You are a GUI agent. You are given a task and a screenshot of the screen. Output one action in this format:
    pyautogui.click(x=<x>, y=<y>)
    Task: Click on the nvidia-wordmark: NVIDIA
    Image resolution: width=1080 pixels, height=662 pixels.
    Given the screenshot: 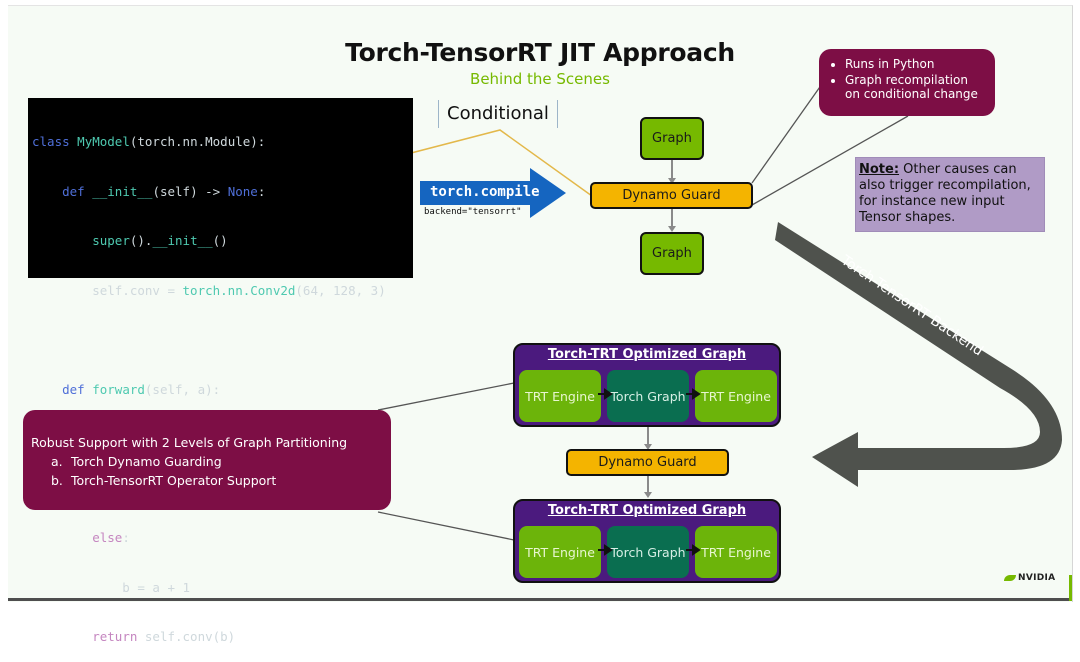 What is the action you would take?
    pyautogui.click(x=1037, y=578)
    